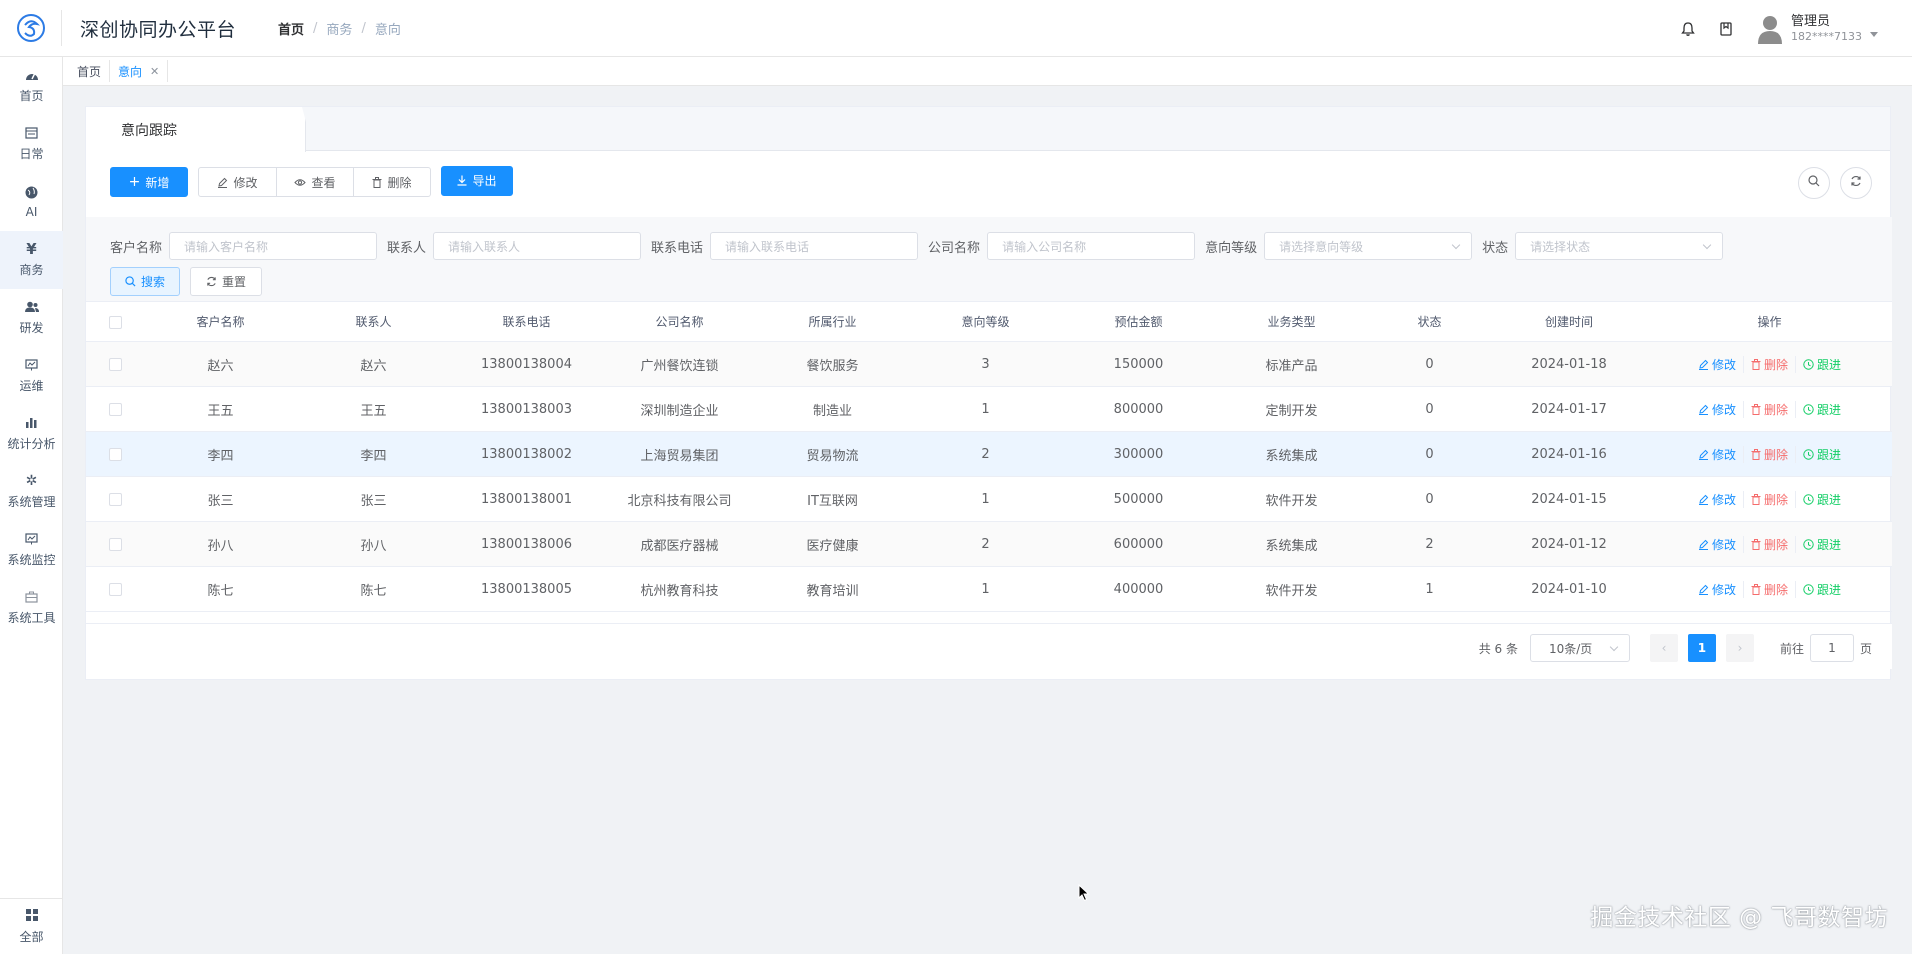  I want to click on delete-button: 删除, so click(392, 182).